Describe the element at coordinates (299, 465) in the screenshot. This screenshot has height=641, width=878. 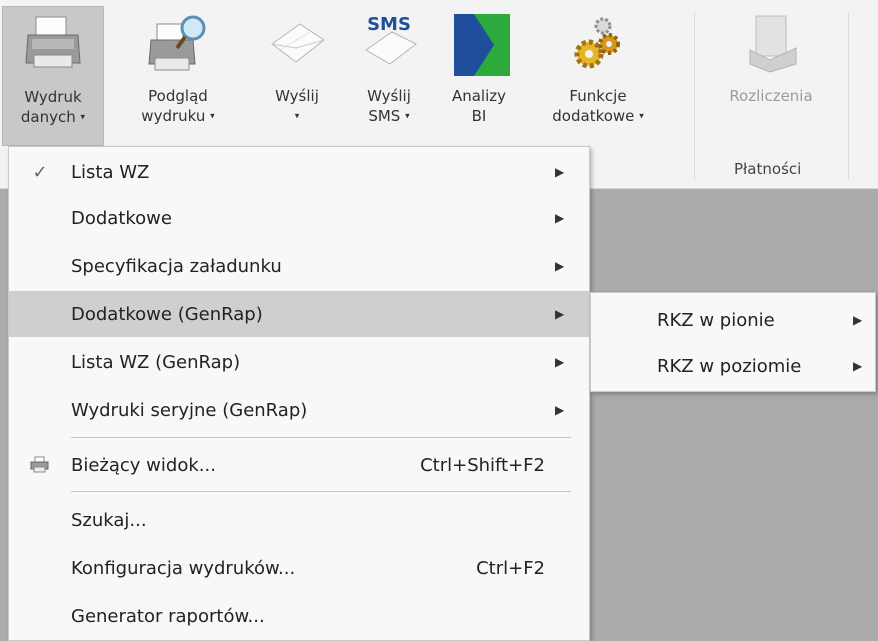
I see `menu-item-biezacy-widok: Bieżący widok... Ctrl+Shift+F2` at that location.